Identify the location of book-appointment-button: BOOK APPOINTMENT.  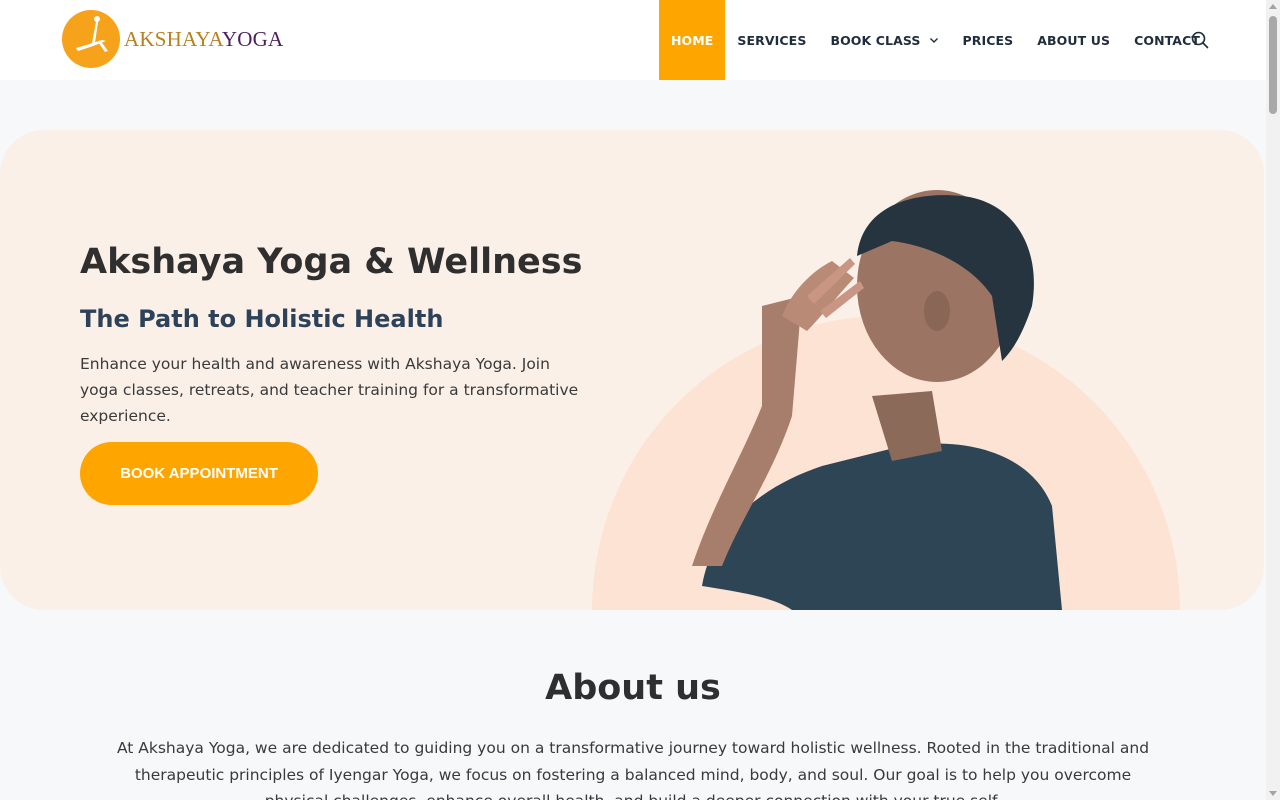
(199, 473).